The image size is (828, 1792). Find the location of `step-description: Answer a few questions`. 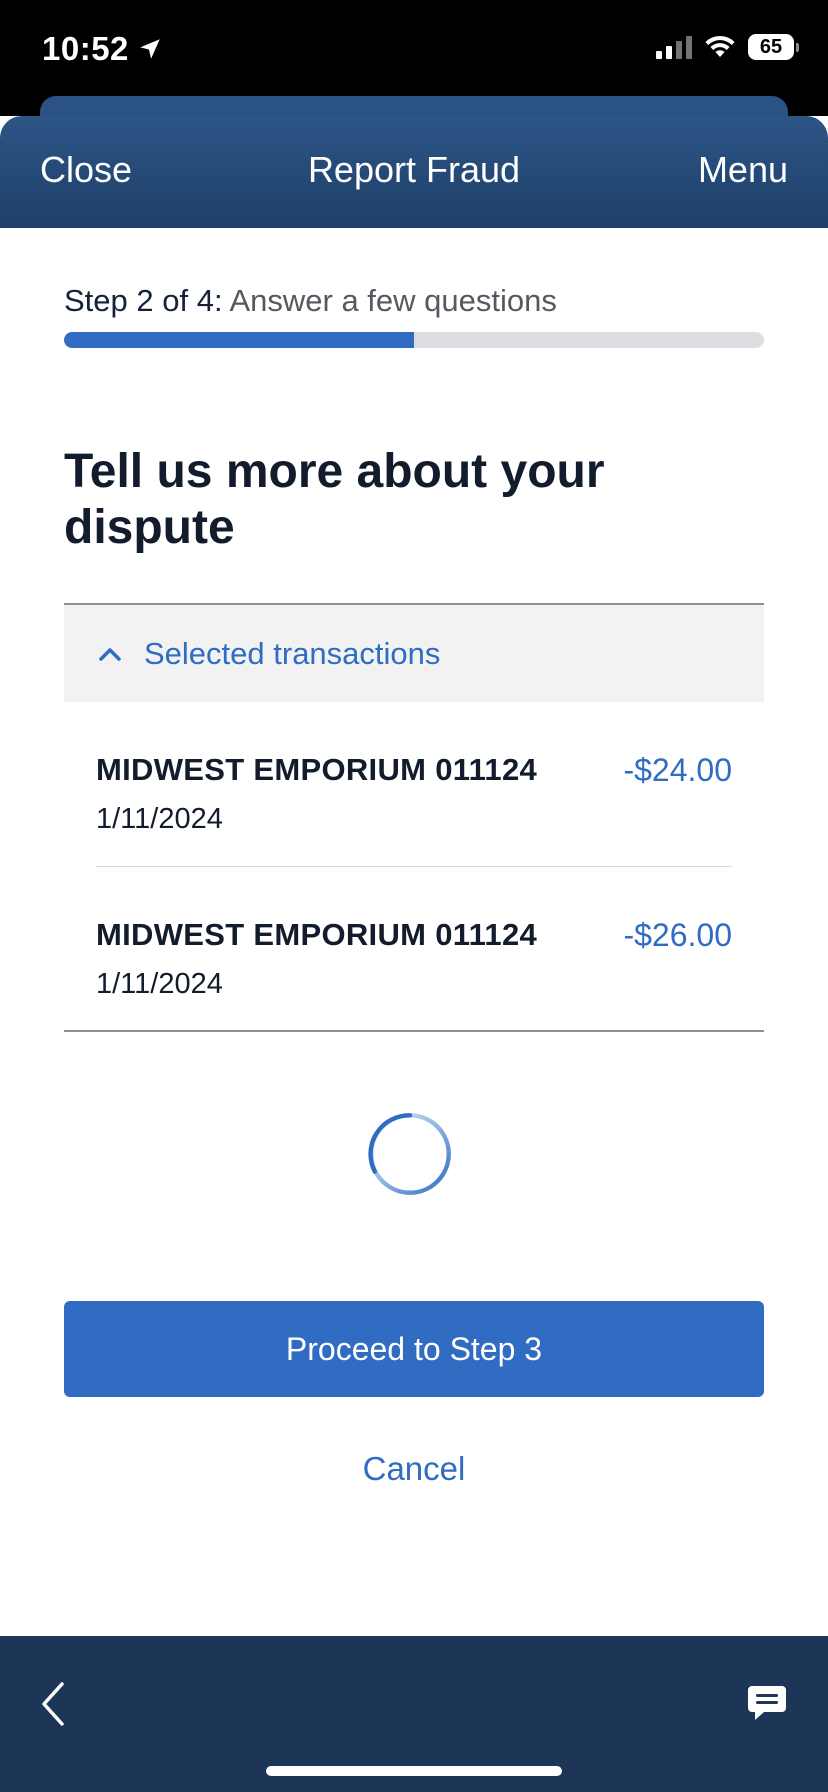

step-description: Answer a few questions is located at coordinates (393, 300).